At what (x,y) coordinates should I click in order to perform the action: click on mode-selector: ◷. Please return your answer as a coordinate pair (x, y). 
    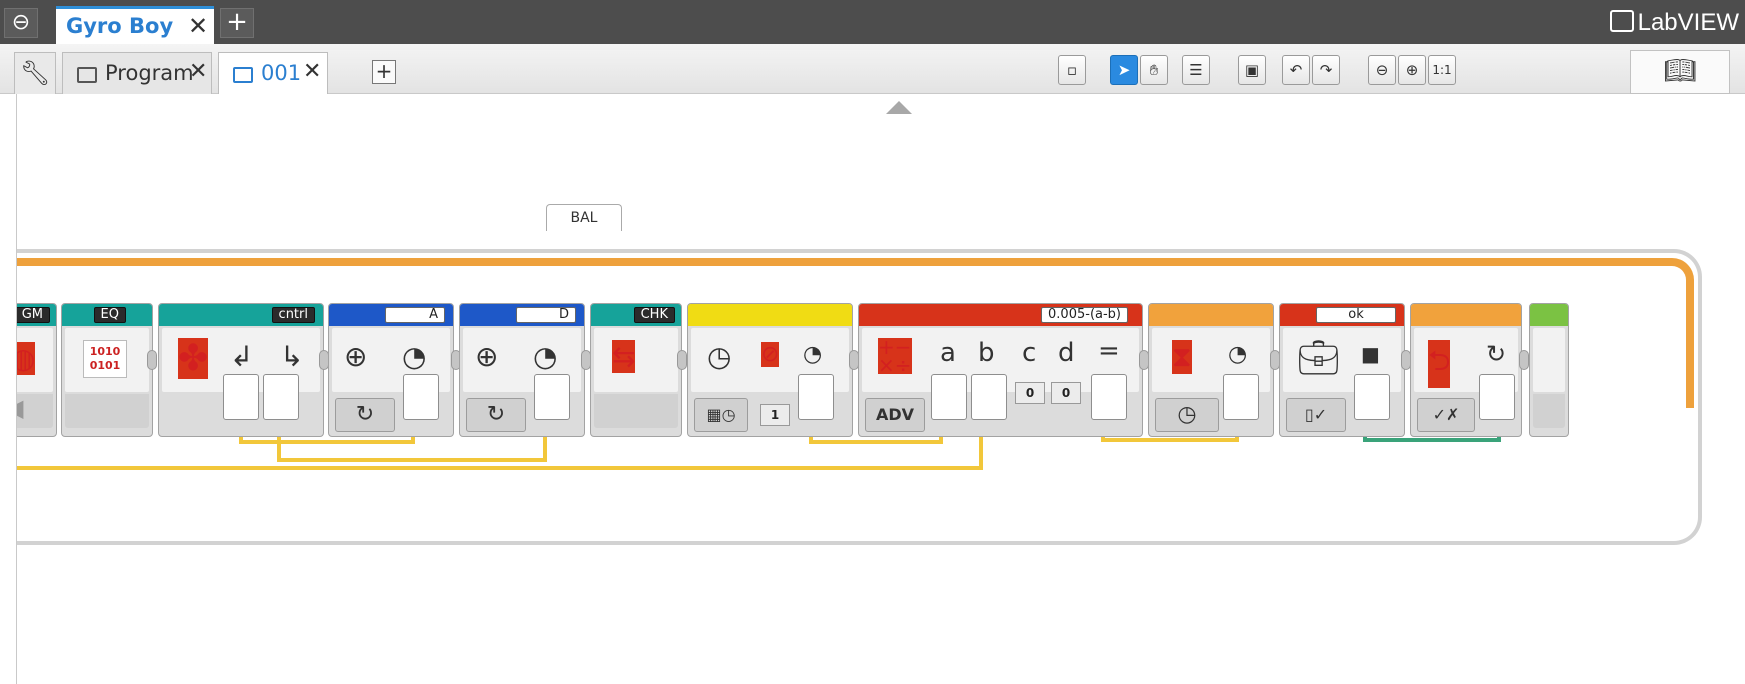
    Looking at the image, I should click on (1187, 415).